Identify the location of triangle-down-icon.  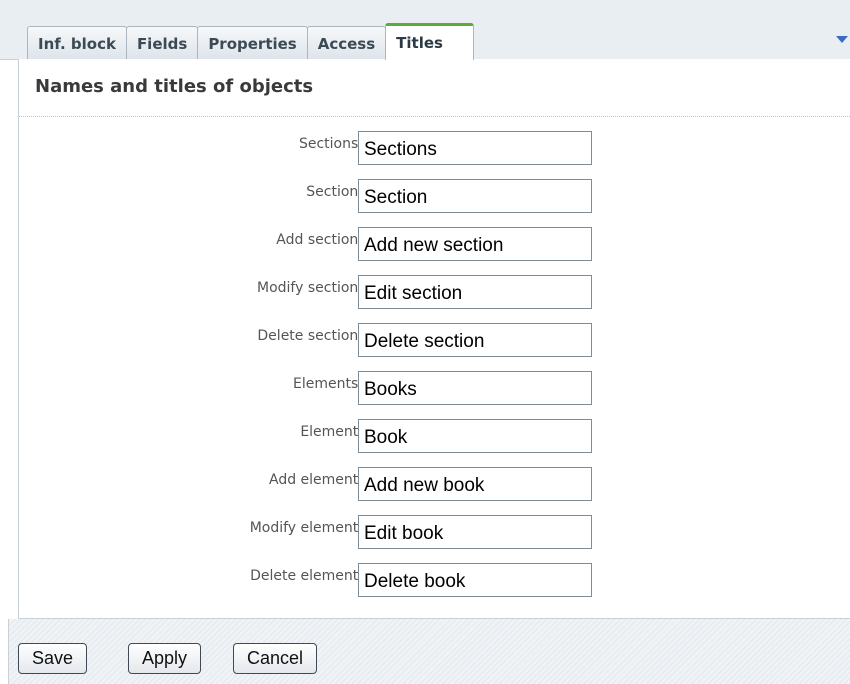
(842, 39).